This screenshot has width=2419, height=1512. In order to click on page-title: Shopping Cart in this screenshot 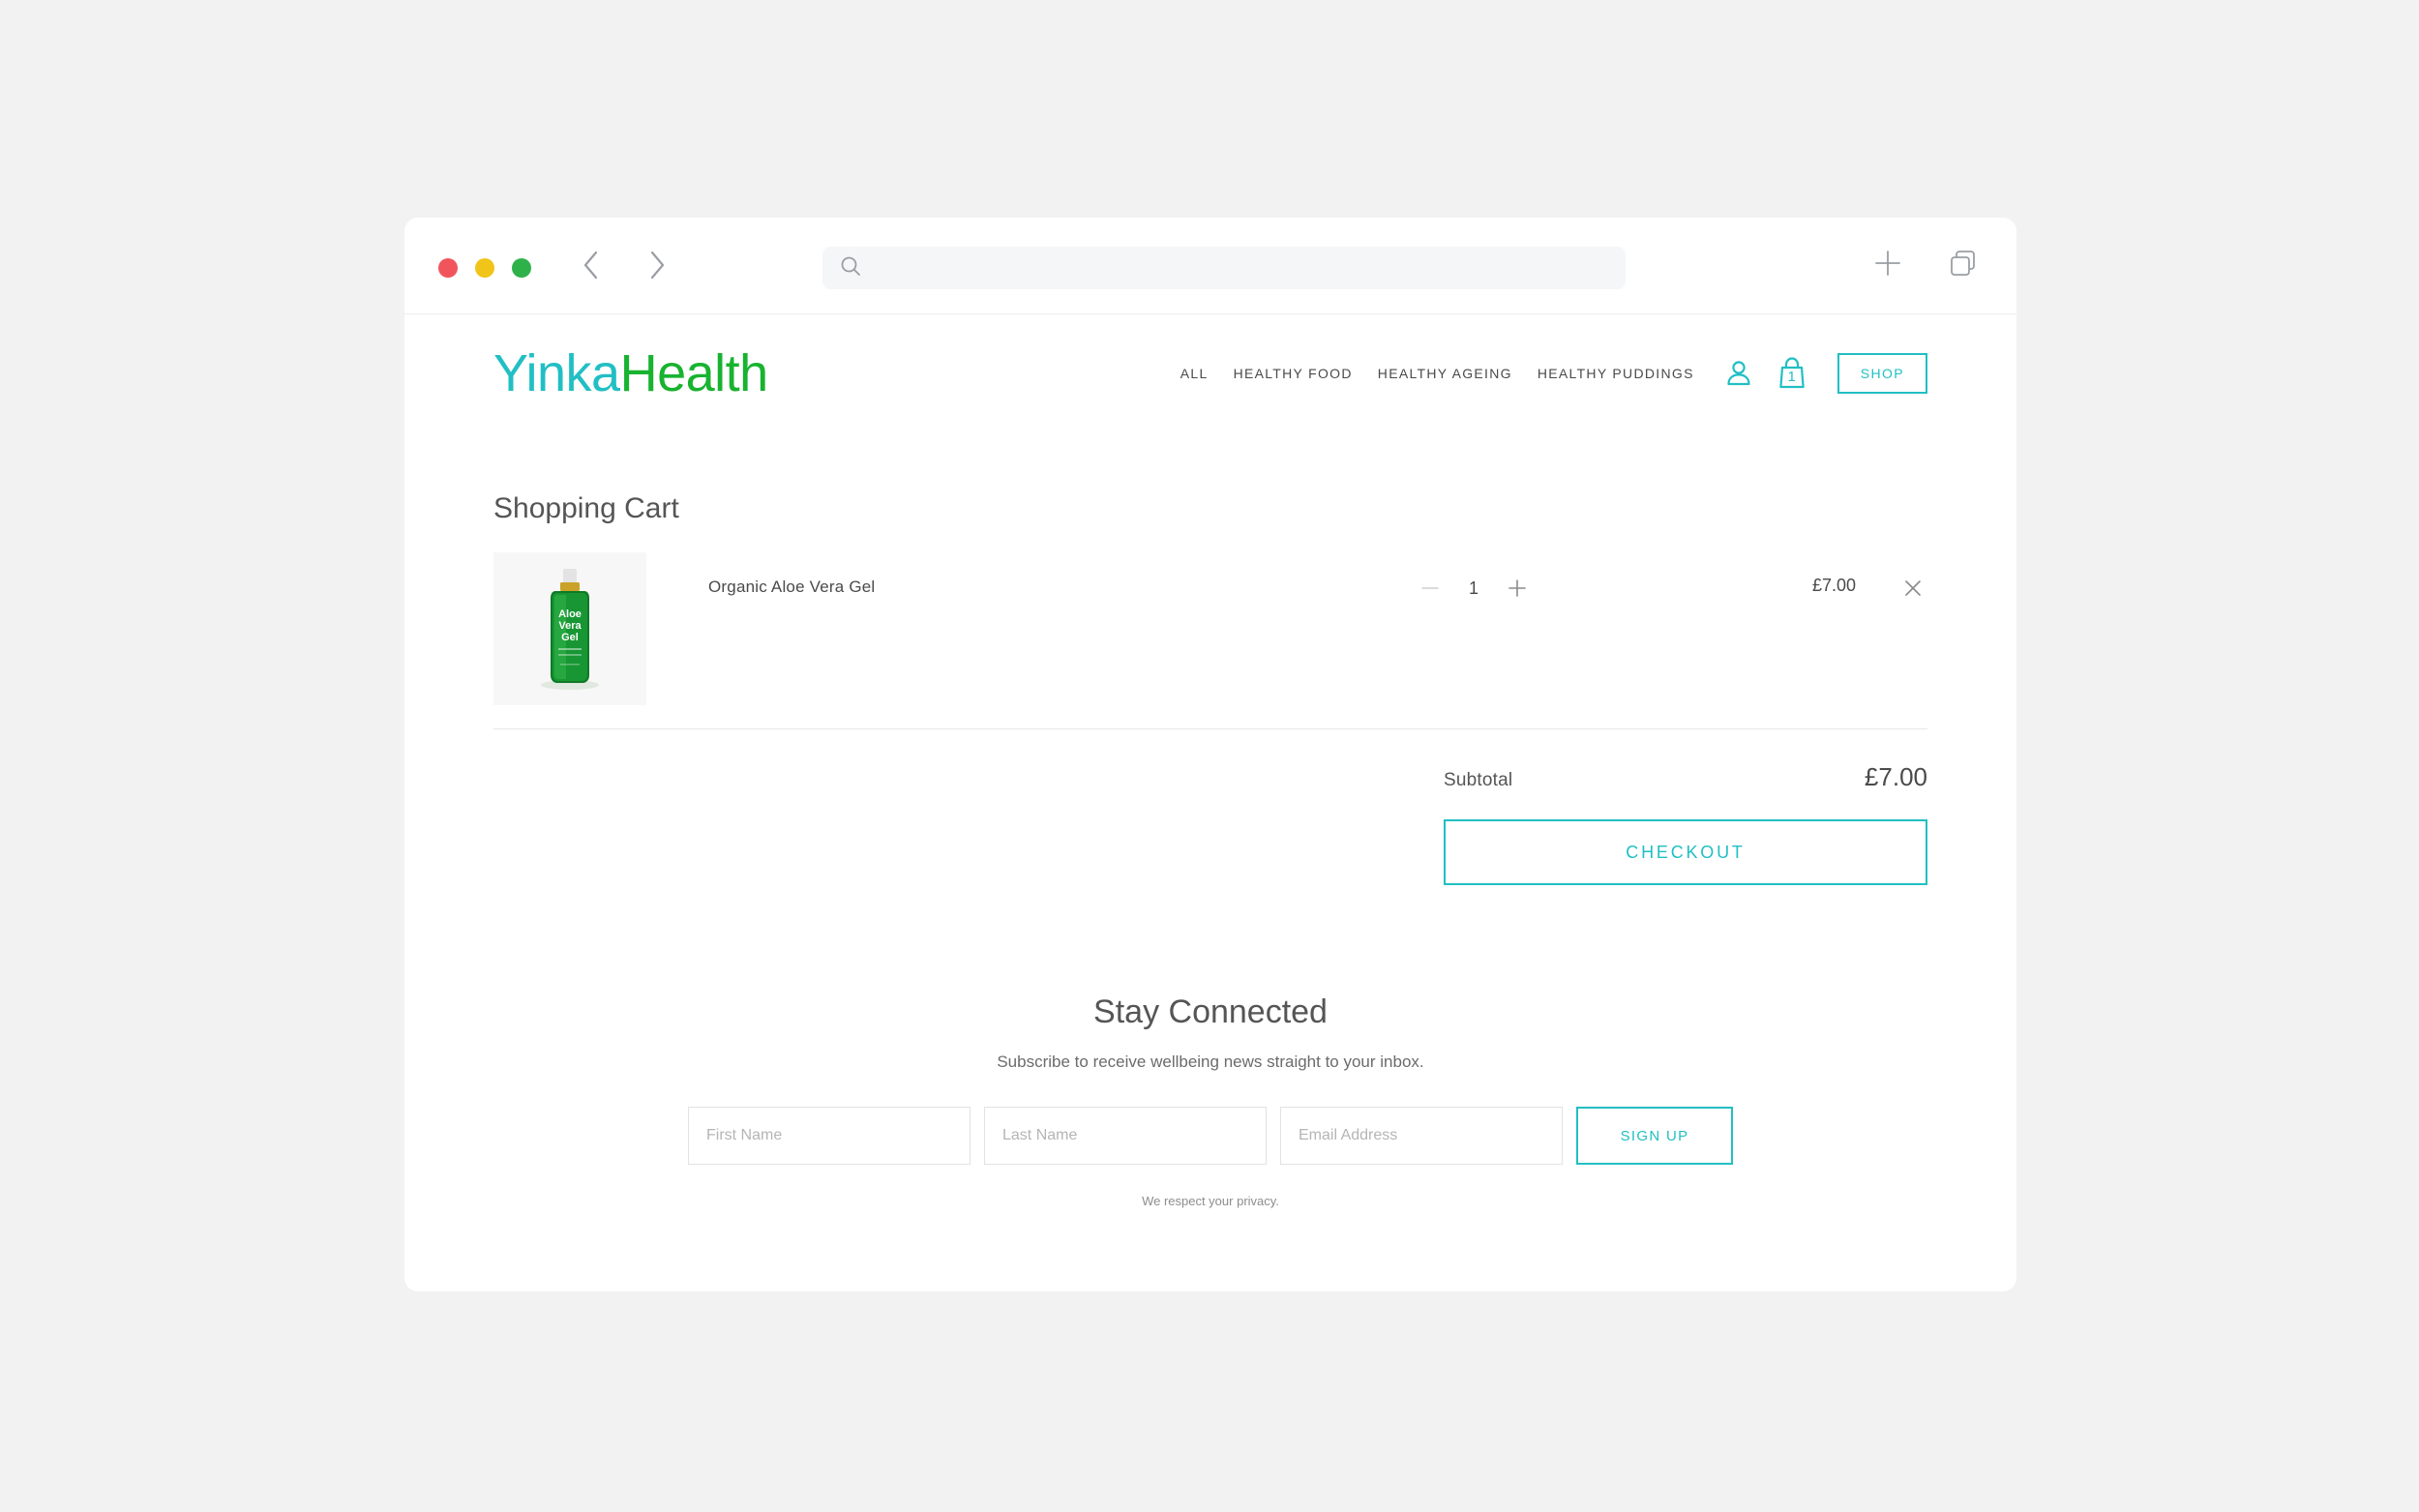, I will do `click(586, 508)`.